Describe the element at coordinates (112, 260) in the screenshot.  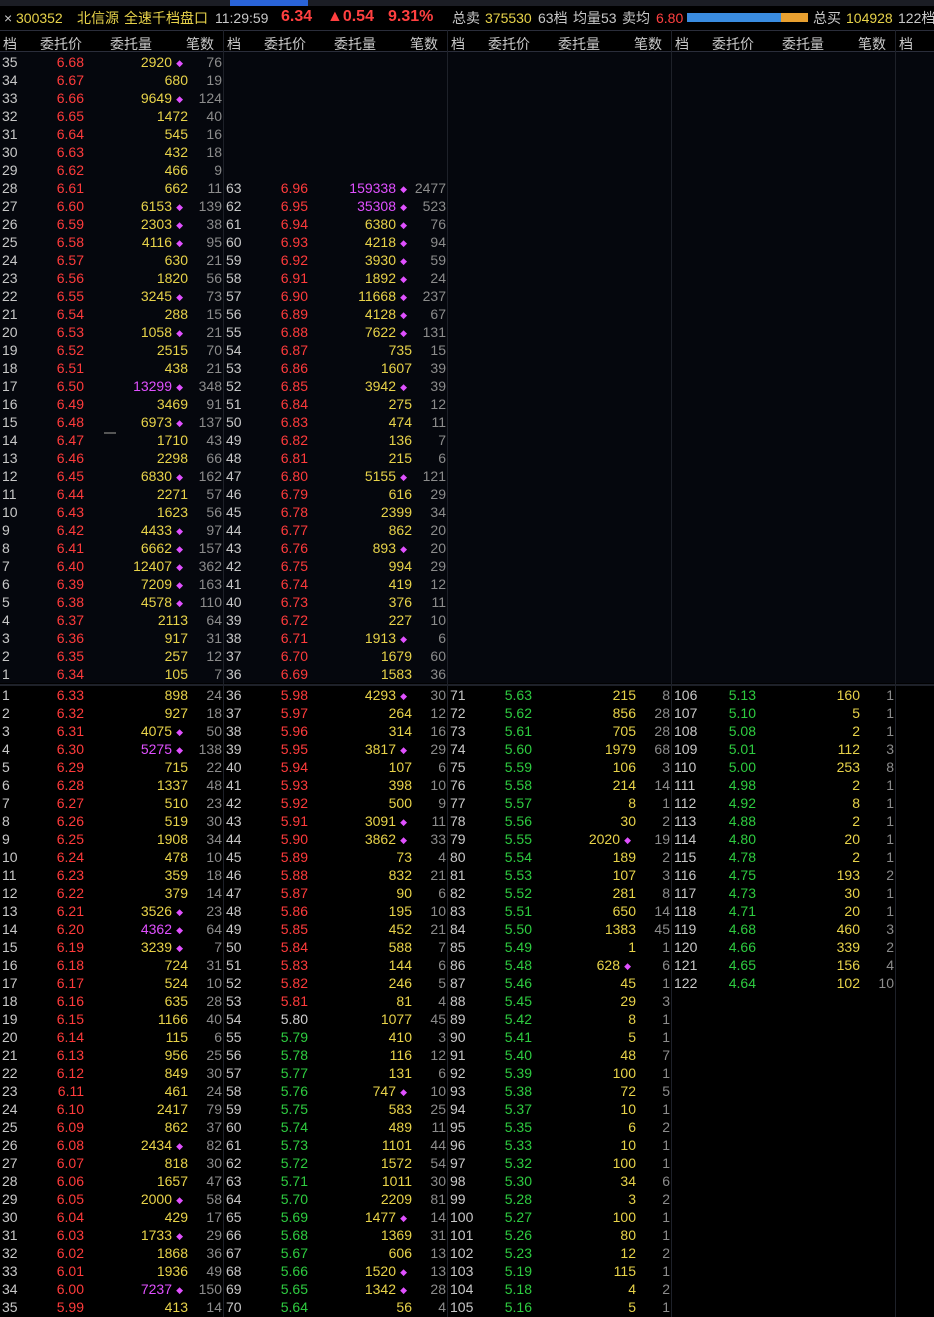
I see `order-level-row: 24 6.57 630 21` at that location.